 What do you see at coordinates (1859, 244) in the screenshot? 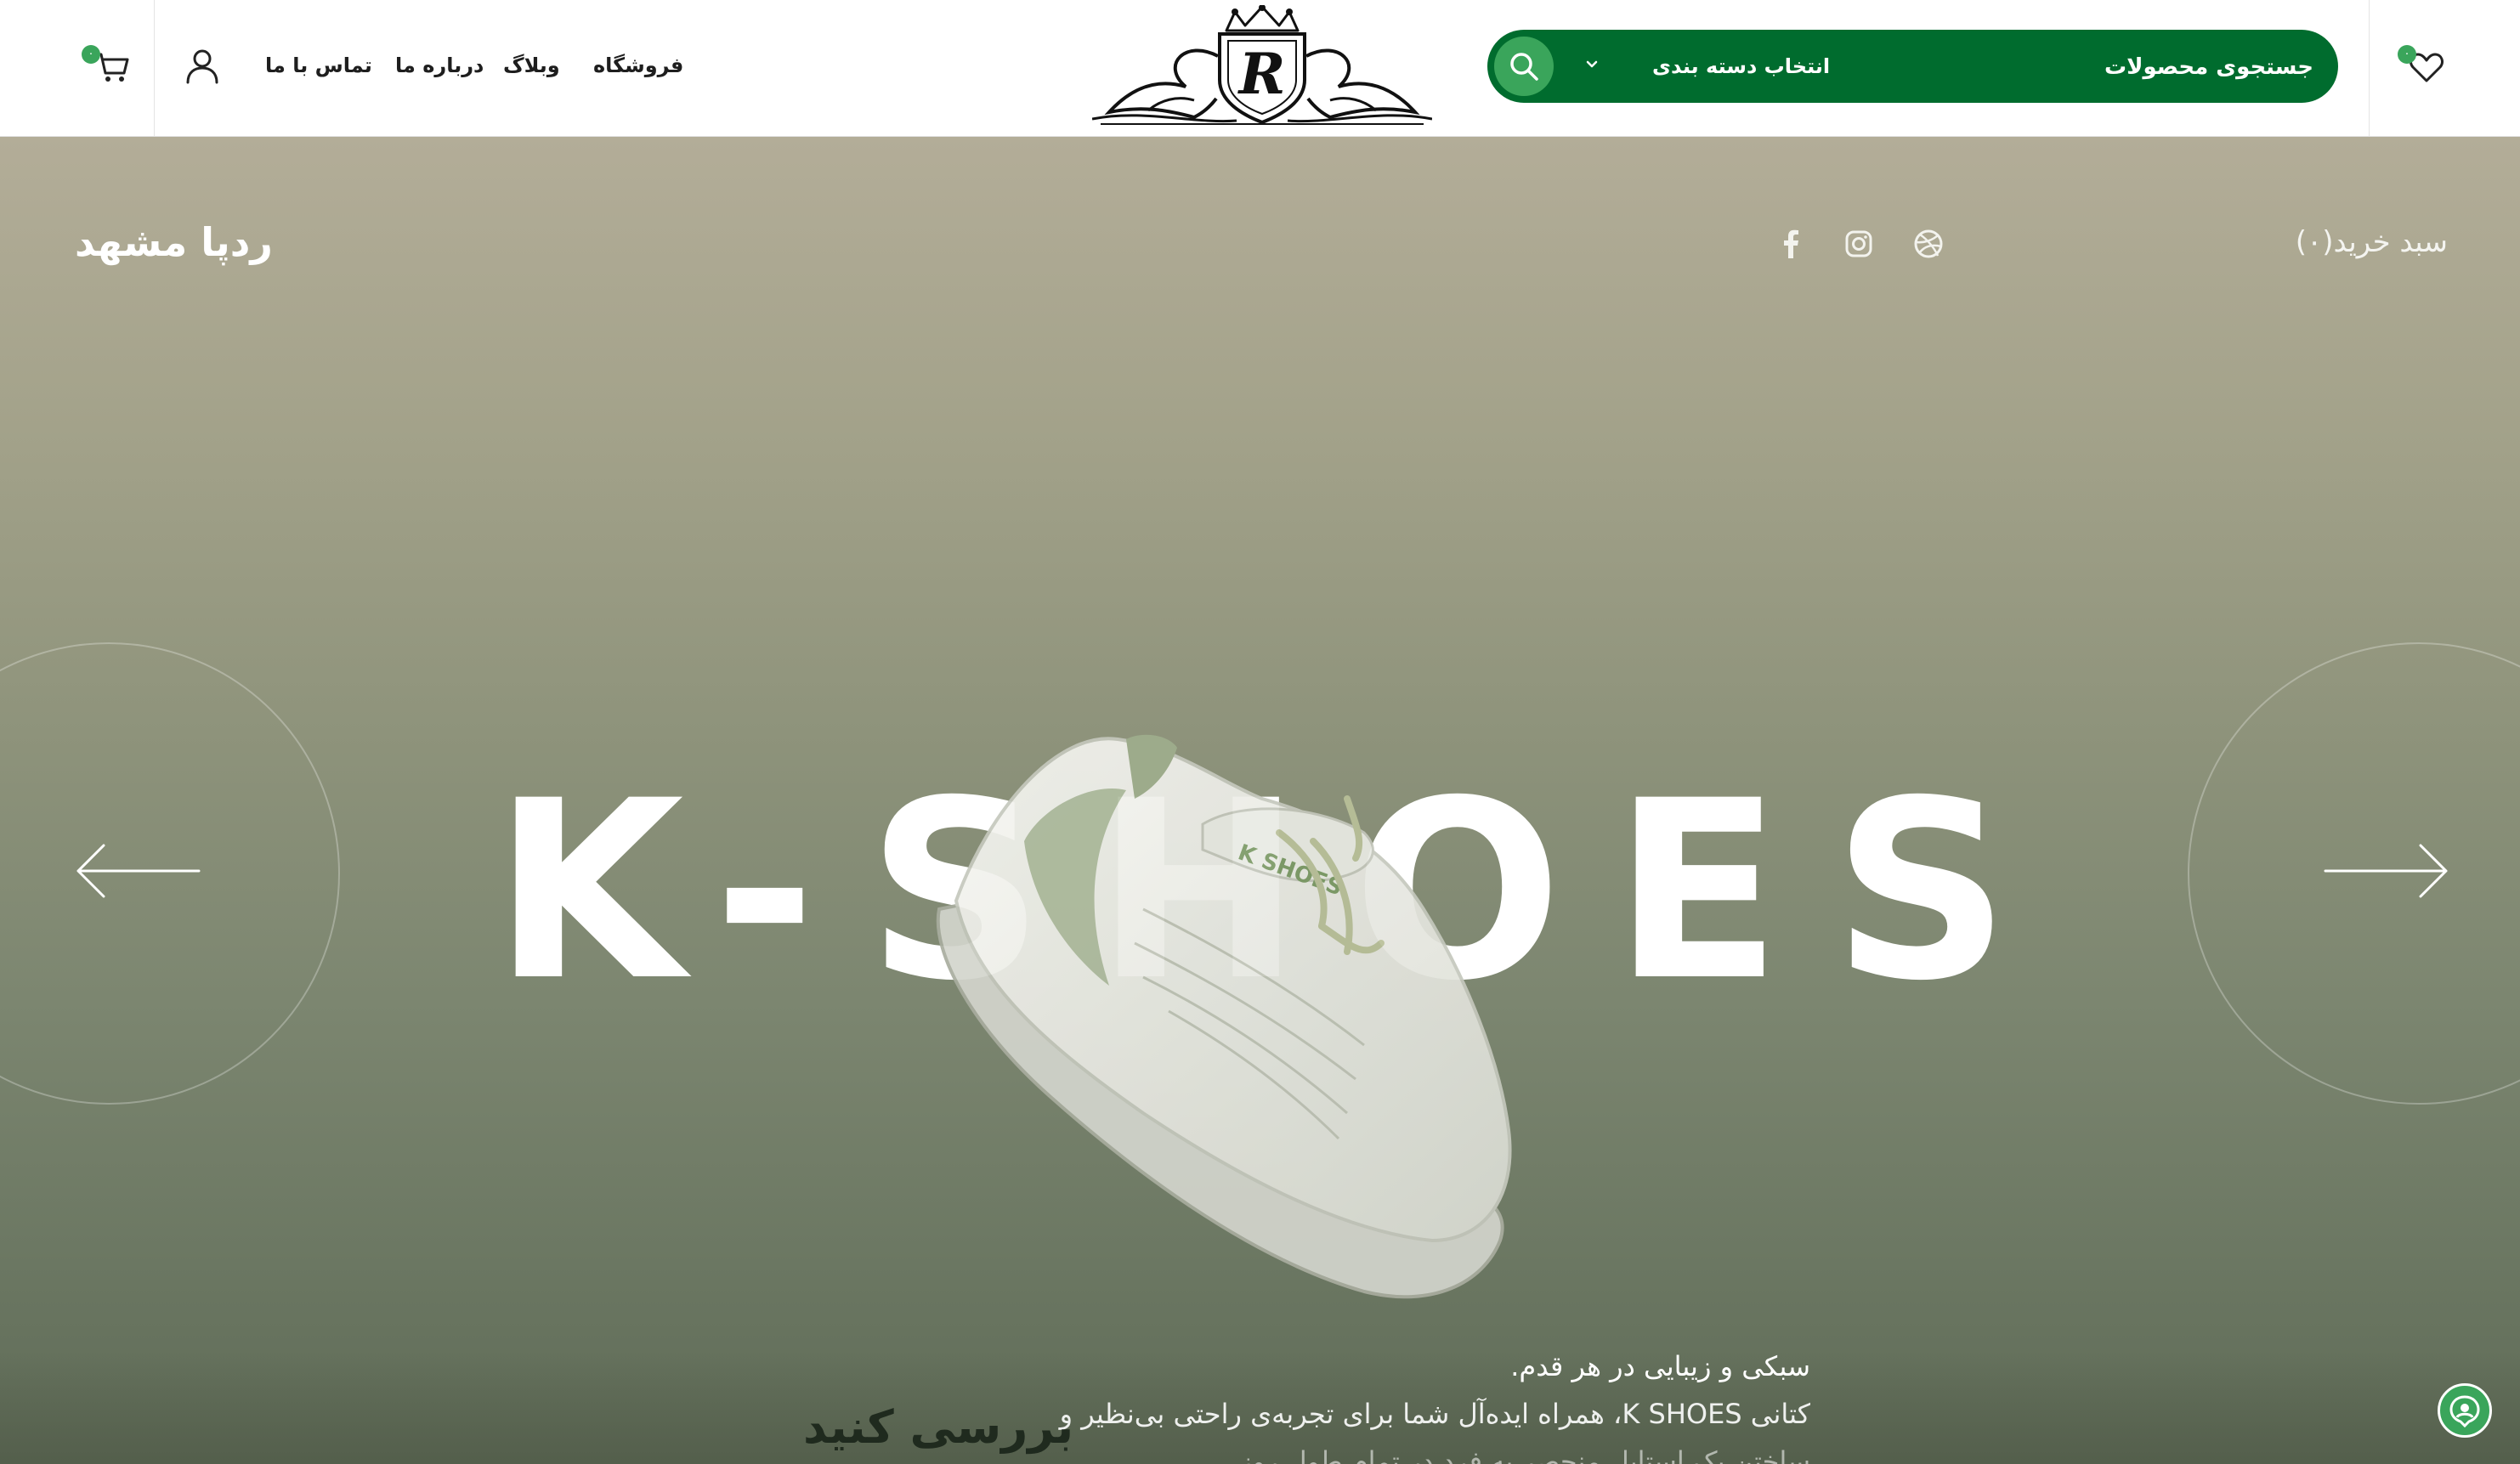
I see `instagram-icon` at bounding box center [1859, 244].